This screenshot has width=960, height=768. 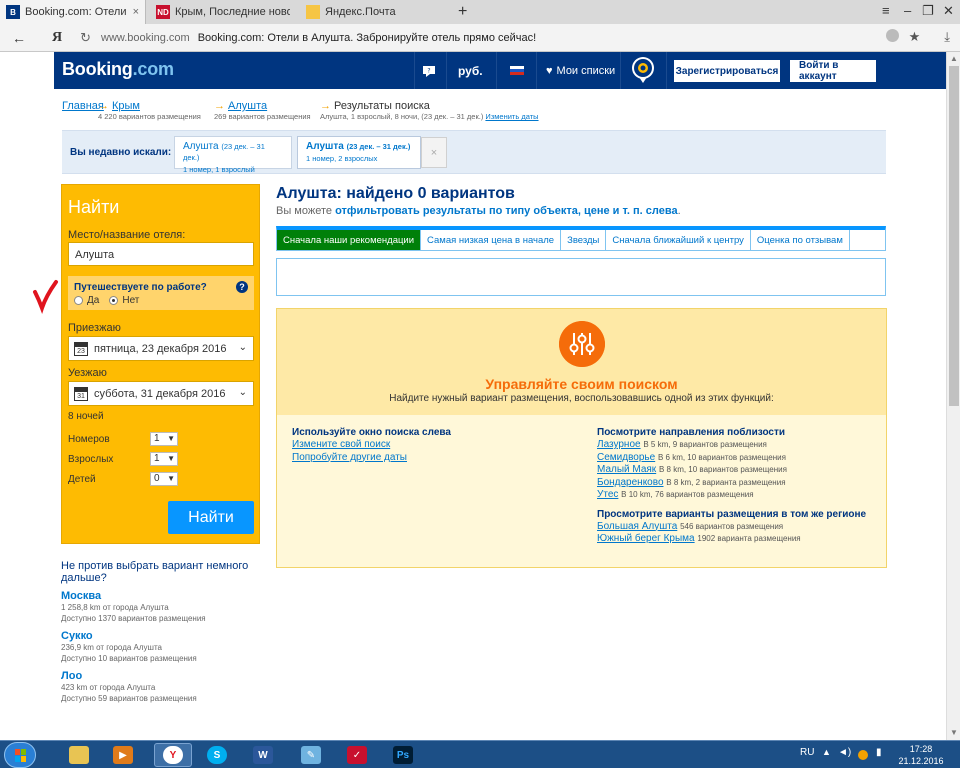 What do you see at coordinates (626, 469) in the screenshot?
I see `nearby-destination-link: Малый Маяк` at bounding box center [626, 469].